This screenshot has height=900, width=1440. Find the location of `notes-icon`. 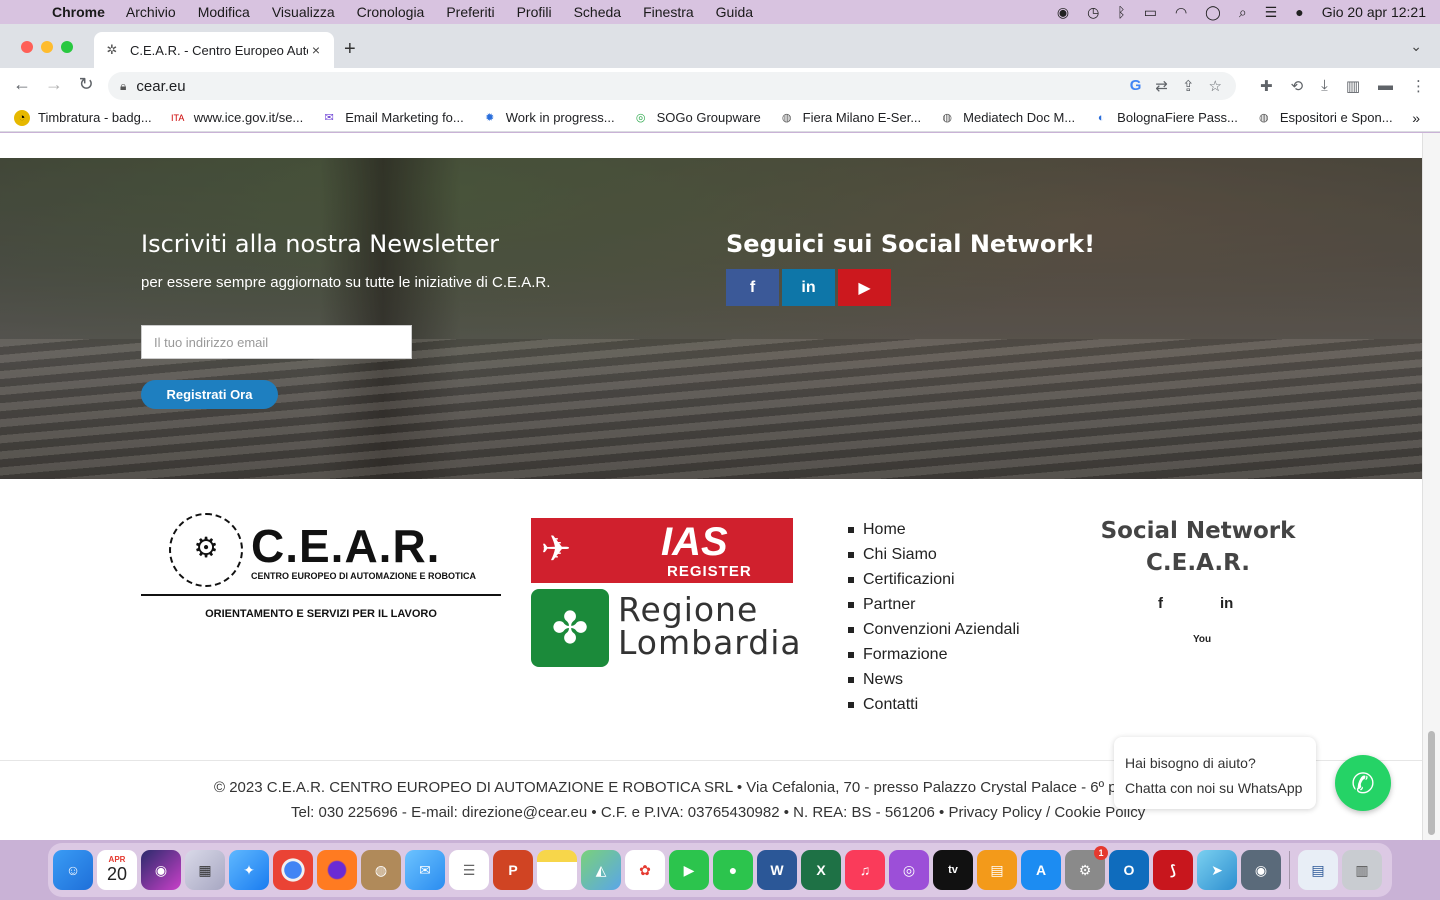

notes-icon is located at coordinates (557, 870).